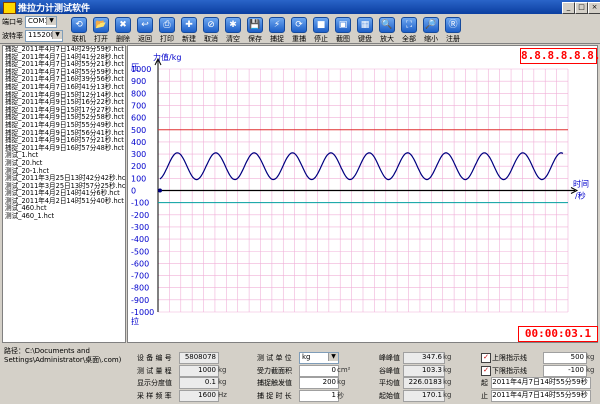 This screenshot has height=404, width=600. What do you see at coordinates (306, 357) in the screenshot?
I see `unit-value: kg` at bounding box center [306, 357].